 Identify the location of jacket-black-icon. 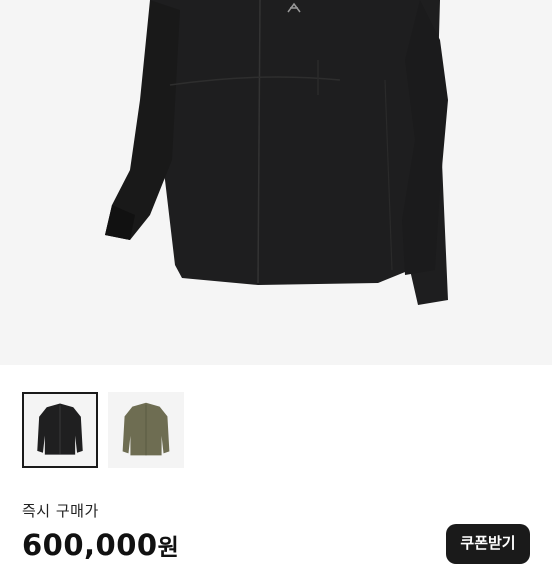
(60, 429).